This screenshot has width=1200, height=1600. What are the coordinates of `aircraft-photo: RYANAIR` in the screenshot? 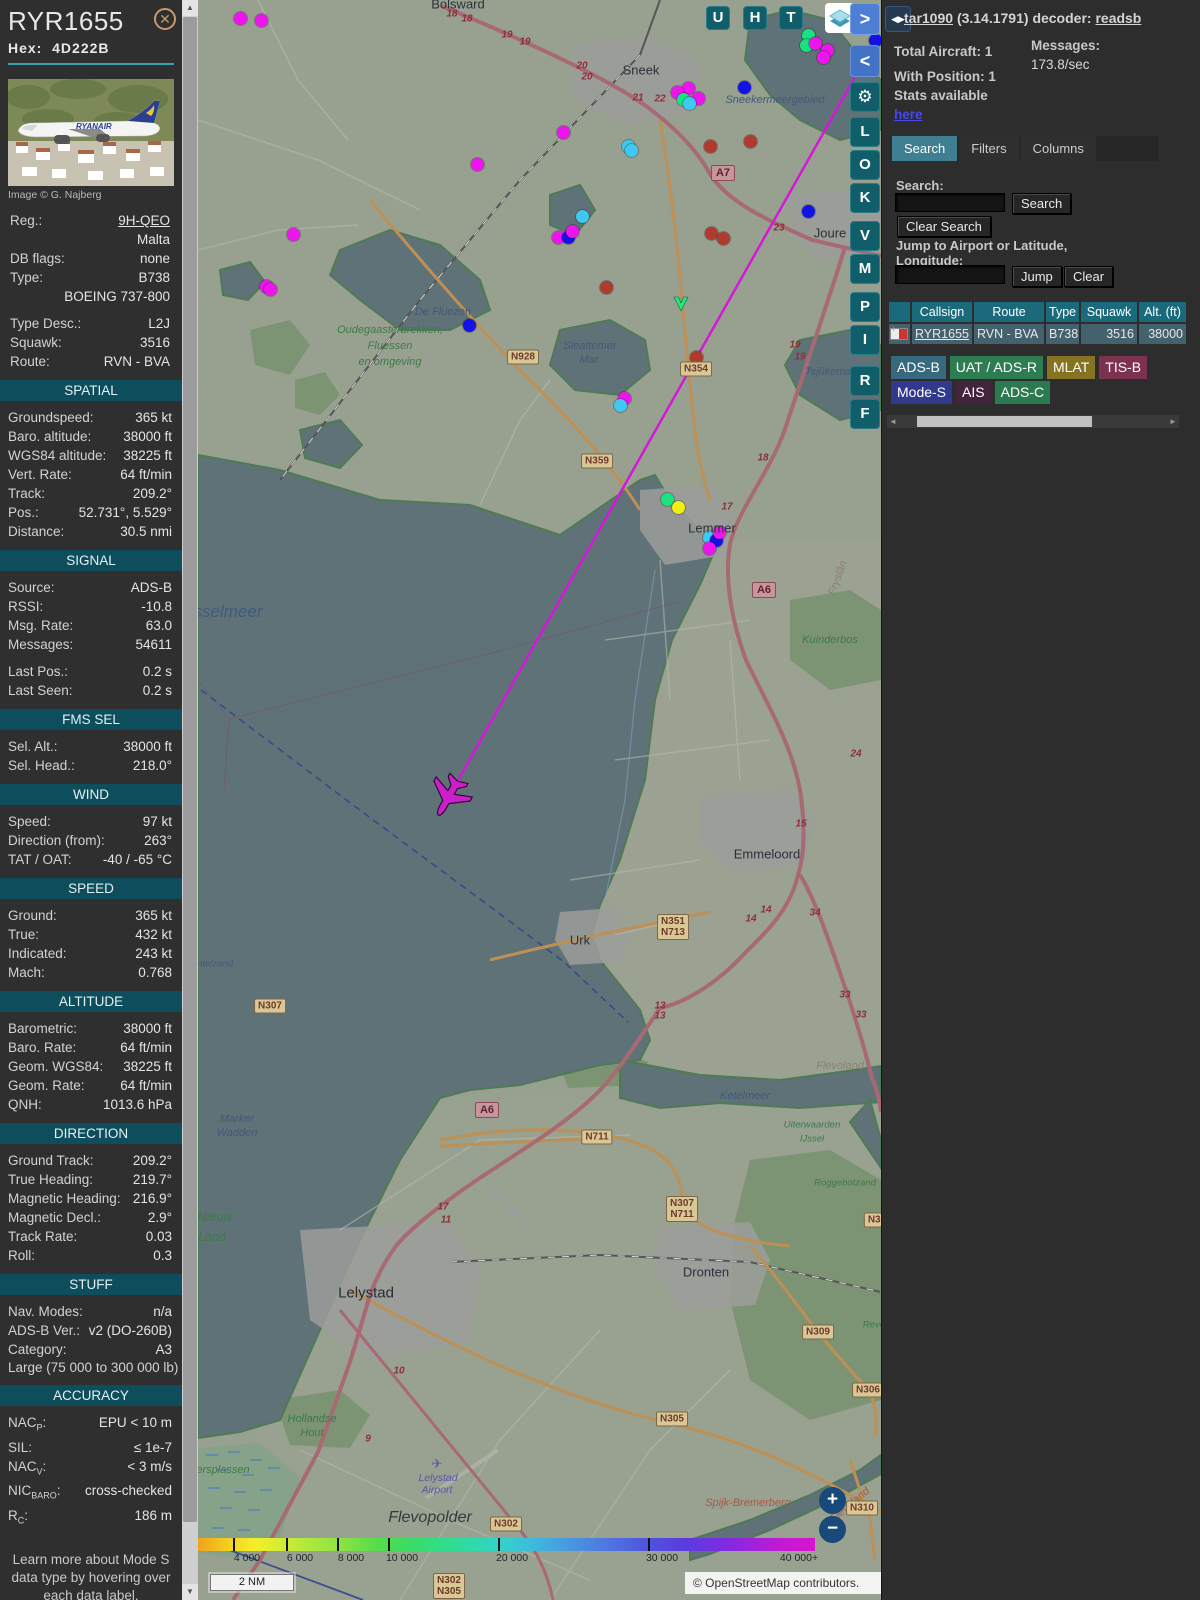 It's located at (91, 132).